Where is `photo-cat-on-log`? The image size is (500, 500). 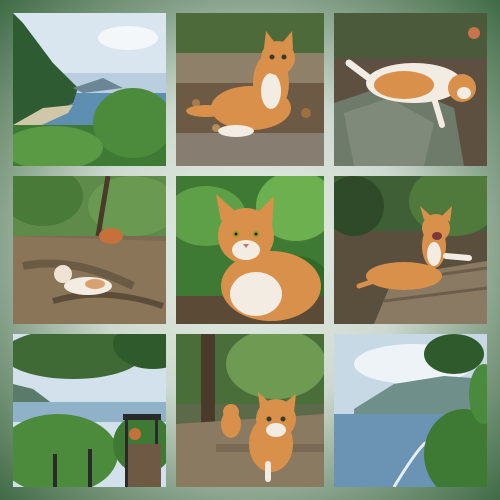
photo-cat-on-log is located at coordinates (410, 250).